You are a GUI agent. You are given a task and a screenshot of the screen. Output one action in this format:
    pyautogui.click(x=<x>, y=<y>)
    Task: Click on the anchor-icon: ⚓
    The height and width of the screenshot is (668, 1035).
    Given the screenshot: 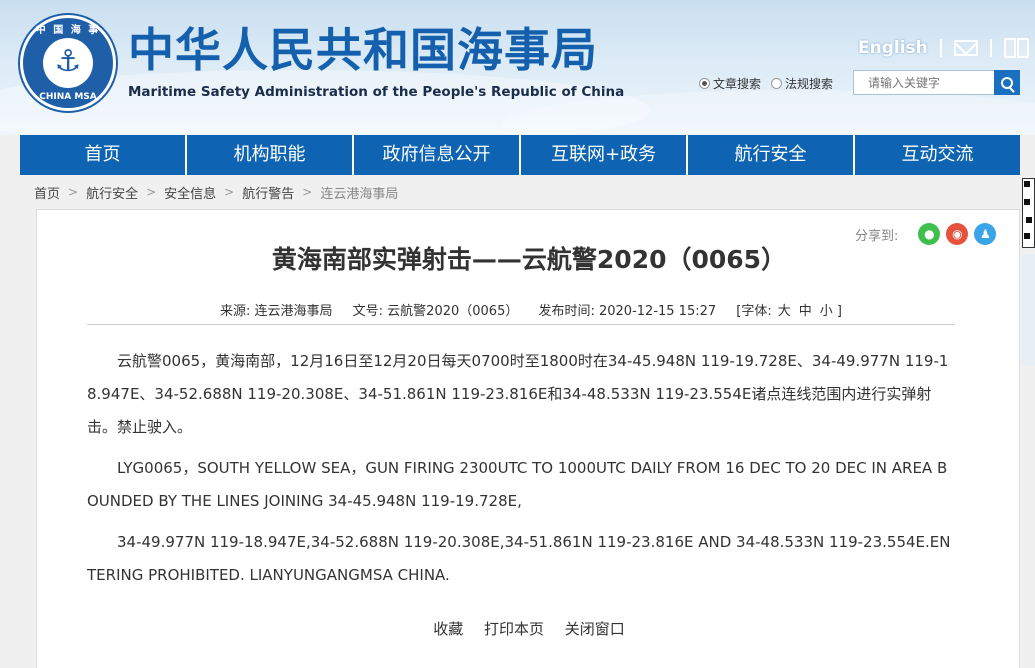 What is the action you would take?
    pyautogui.click(x=68, y=61)
    